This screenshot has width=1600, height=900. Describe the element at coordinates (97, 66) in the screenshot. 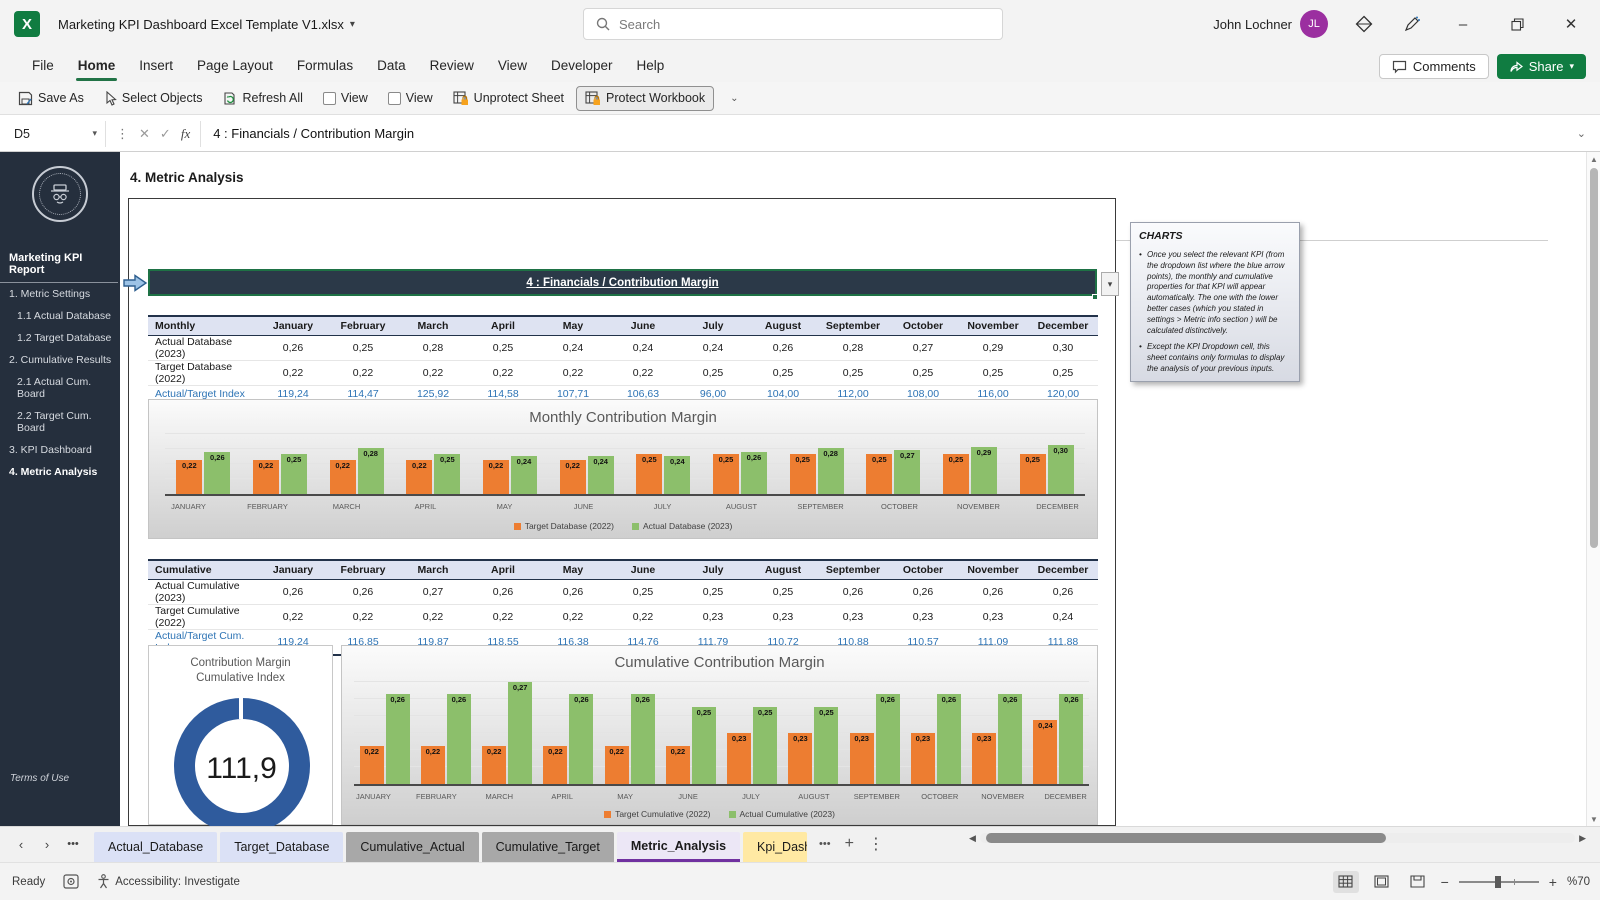

I see `ribbon-tab-home: Home` at that location.